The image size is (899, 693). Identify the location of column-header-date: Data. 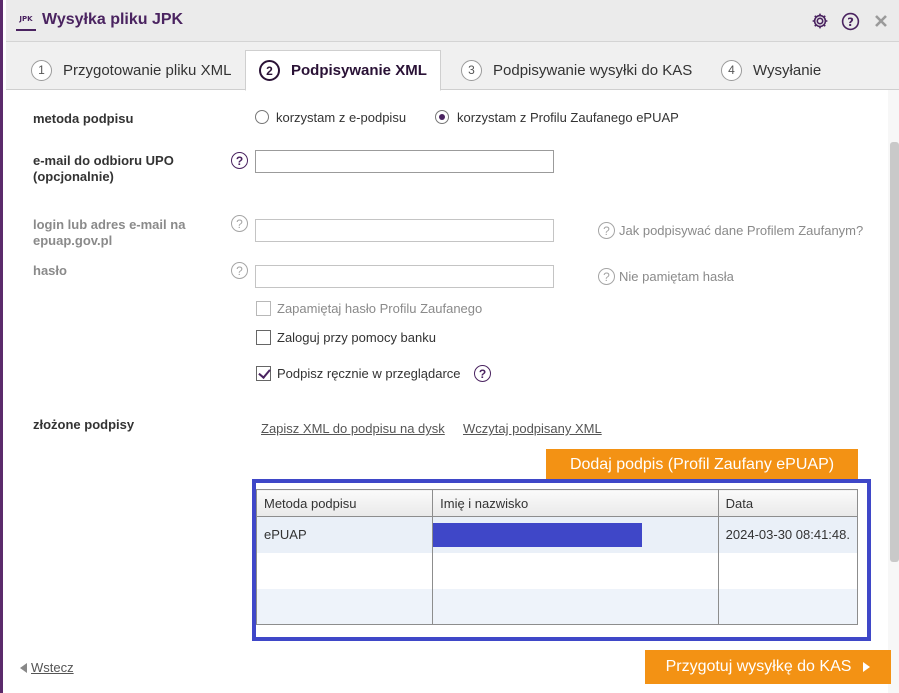
(788, 503).